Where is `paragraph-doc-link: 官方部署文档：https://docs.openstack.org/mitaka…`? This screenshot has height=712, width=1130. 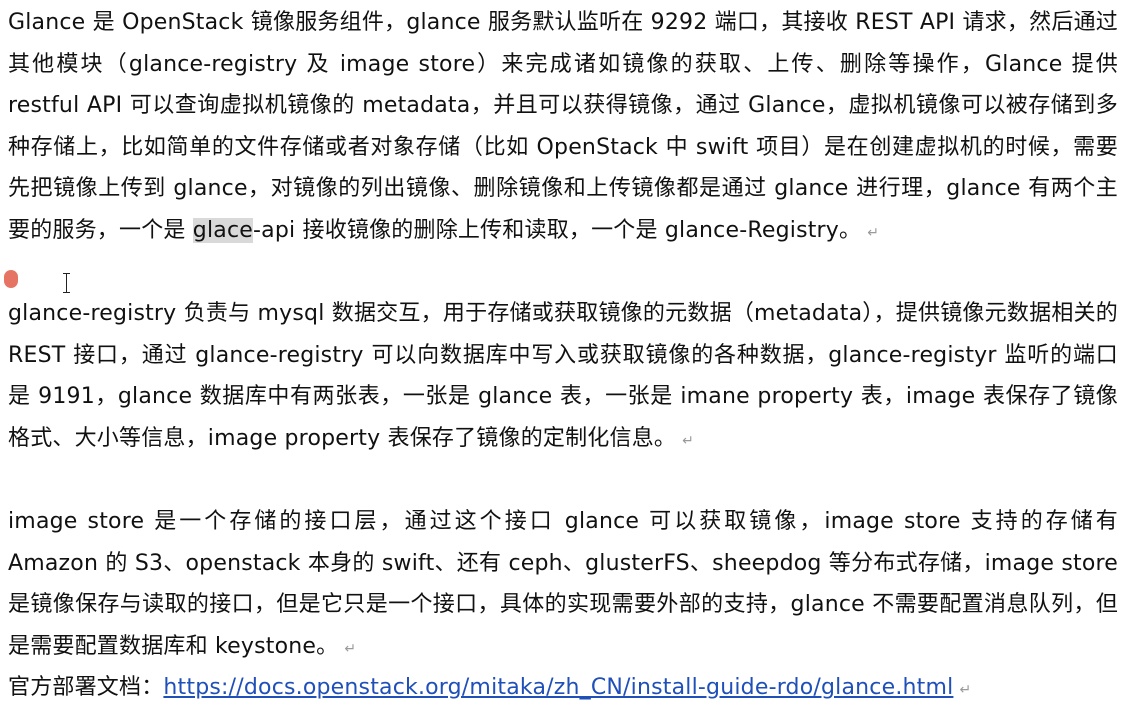 paragraph-doc-link: 官方部署文档：https://docs.openstack.org/mitaka… is located at coordinates (563, 689).